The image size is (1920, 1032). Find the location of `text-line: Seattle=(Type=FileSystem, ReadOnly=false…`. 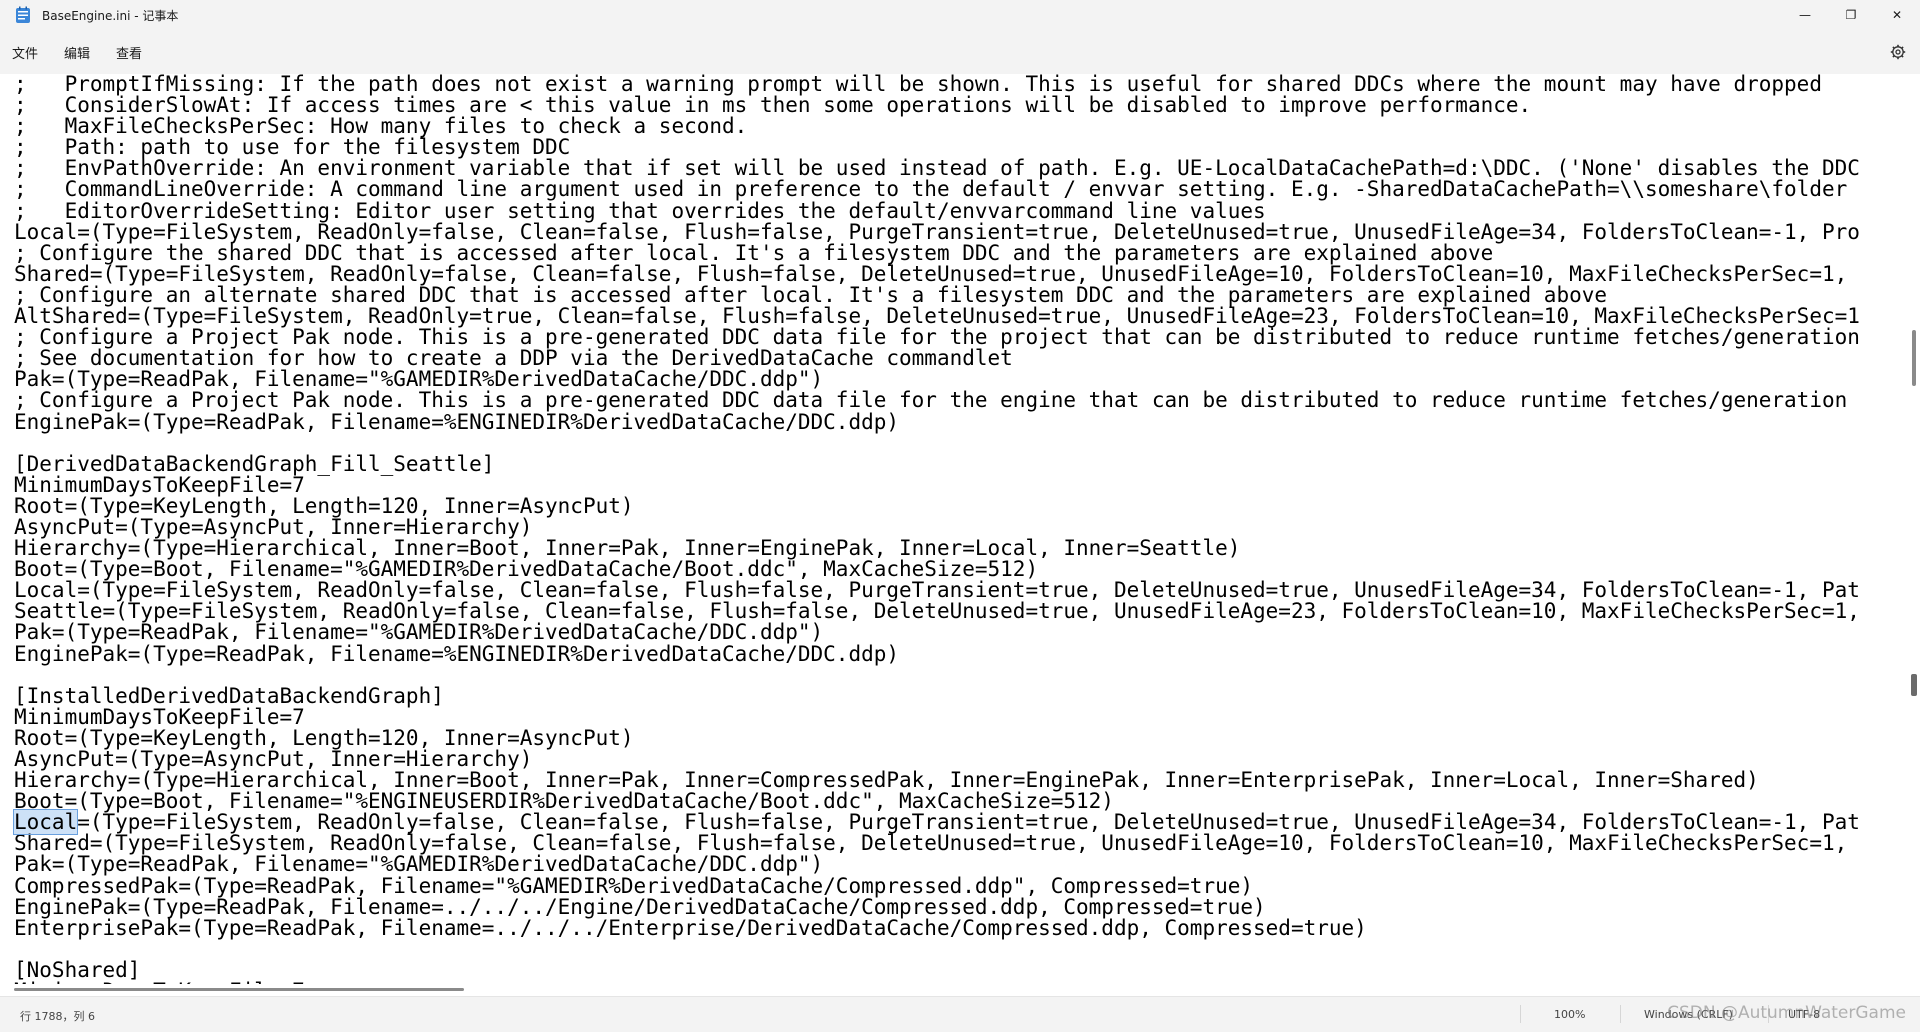

text-line: Seattle=(Type=FileSystem, ReadOnly=false… is located at coordinates (937, 611).